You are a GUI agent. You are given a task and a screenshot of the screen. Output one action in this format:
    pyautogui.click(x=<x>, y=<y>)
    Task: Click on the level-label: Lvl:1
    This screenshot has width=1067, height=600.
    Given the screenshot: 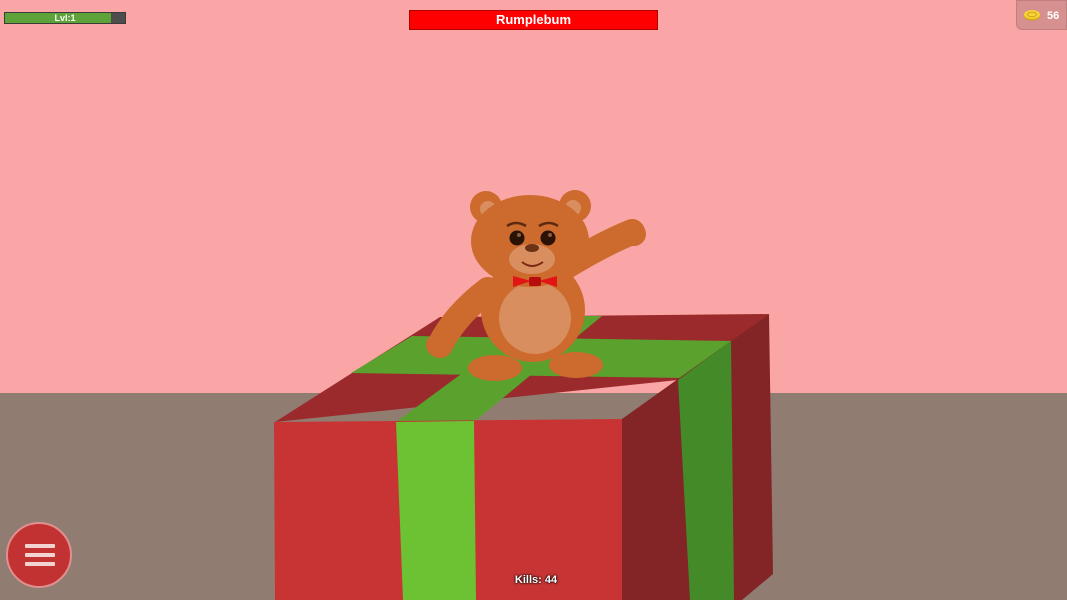 What is the action you would take?
    pyautogui.click(x=65, y=18)
    